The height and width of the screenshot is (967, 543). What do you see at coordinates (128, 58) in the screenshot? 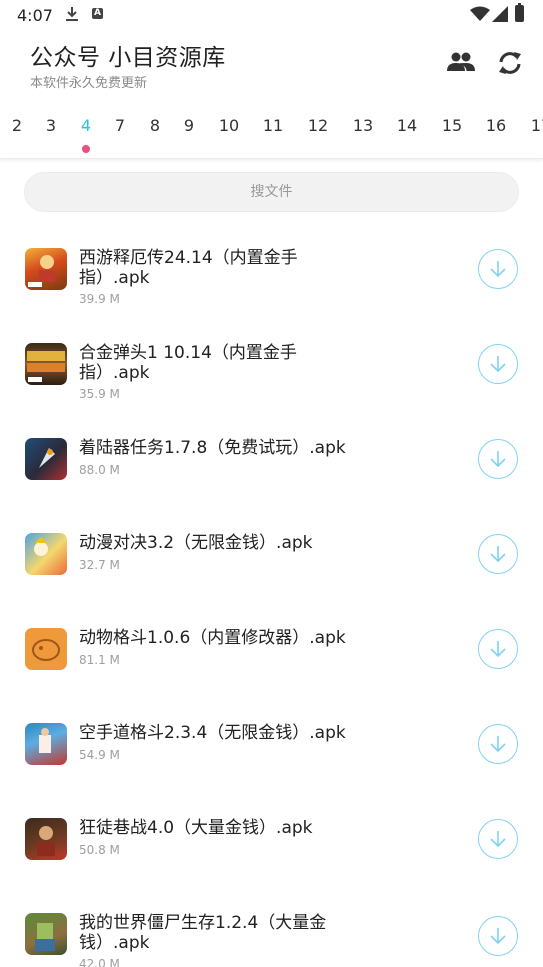
I see `app-title: 公众号 小目资源库` at bounding box center [128, 58].